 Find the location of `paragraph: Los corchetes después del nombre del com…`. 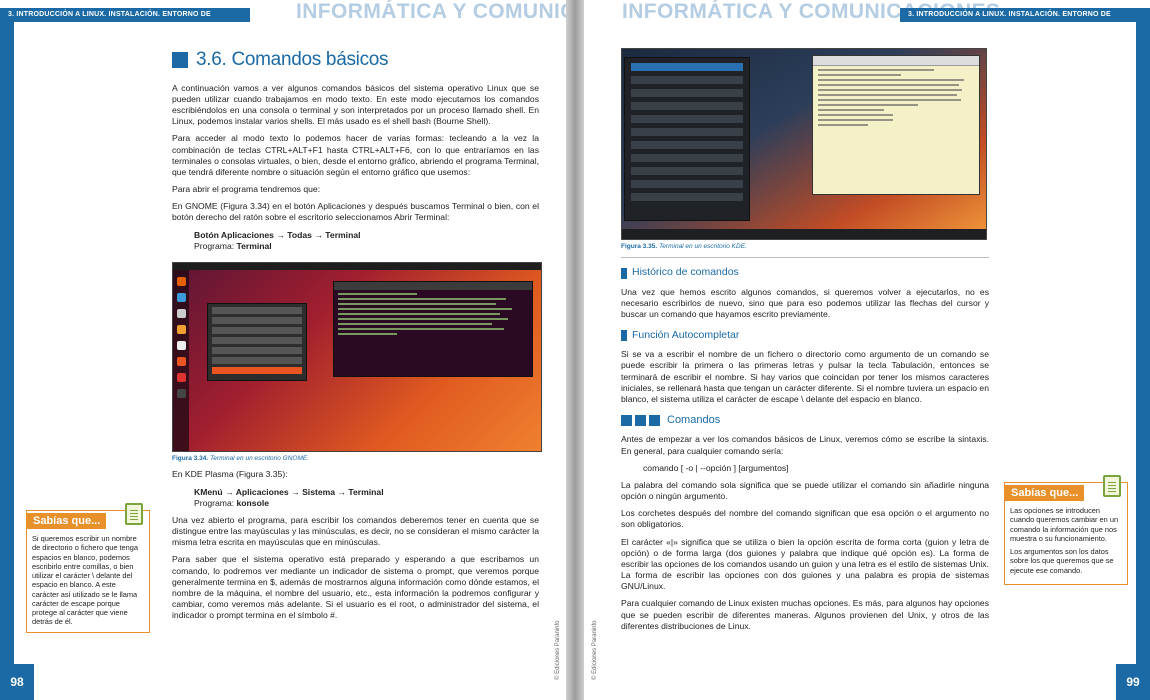

paragraph: Los corchetes después del nombre del com… is located at coordinates (805, 519).